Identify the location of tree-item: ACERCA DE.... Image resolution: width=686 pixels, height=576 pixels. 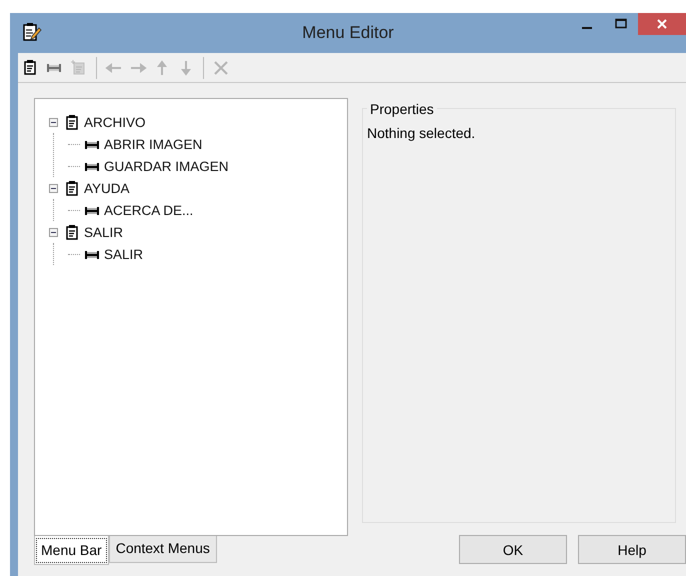
(149, 210).